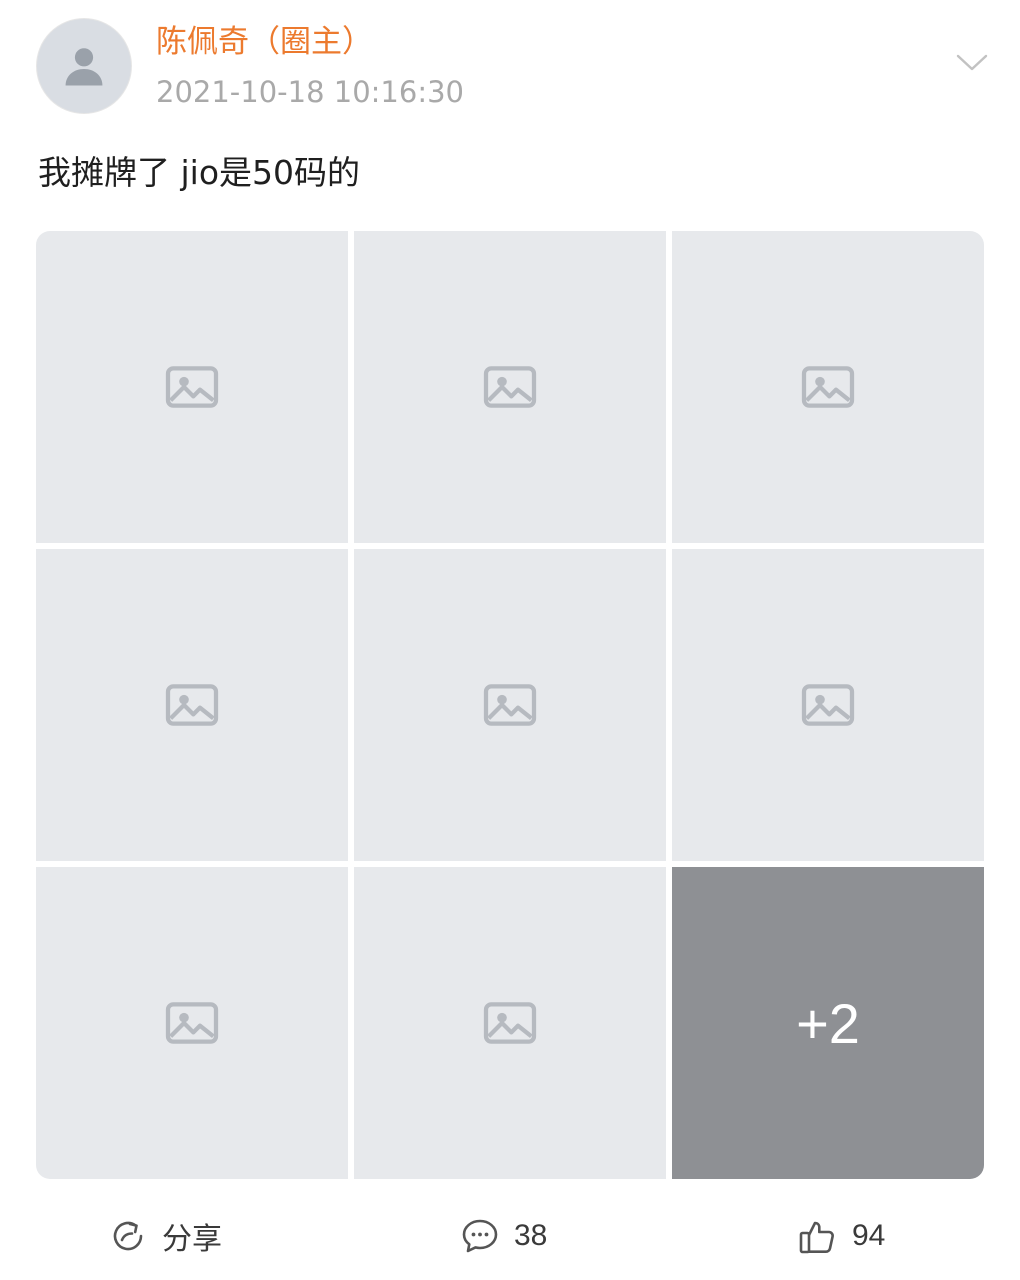 The height and width of the screenshot is (1280, 1020). Describe the element at coordinates (480, 1236) in the screenshot. I see `comment-icon` at that location.